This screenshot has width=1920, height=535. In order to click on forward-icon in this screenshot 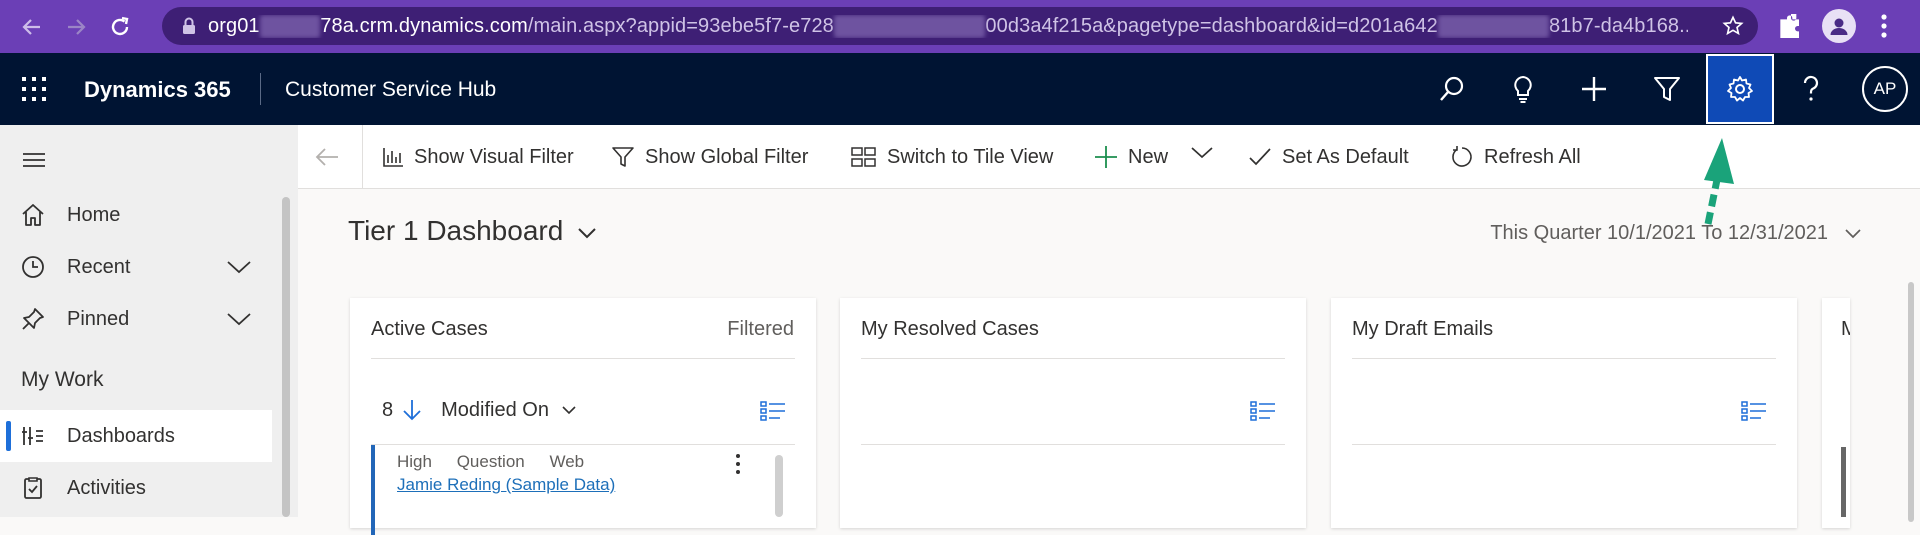, I will do `click(76, 27)`.